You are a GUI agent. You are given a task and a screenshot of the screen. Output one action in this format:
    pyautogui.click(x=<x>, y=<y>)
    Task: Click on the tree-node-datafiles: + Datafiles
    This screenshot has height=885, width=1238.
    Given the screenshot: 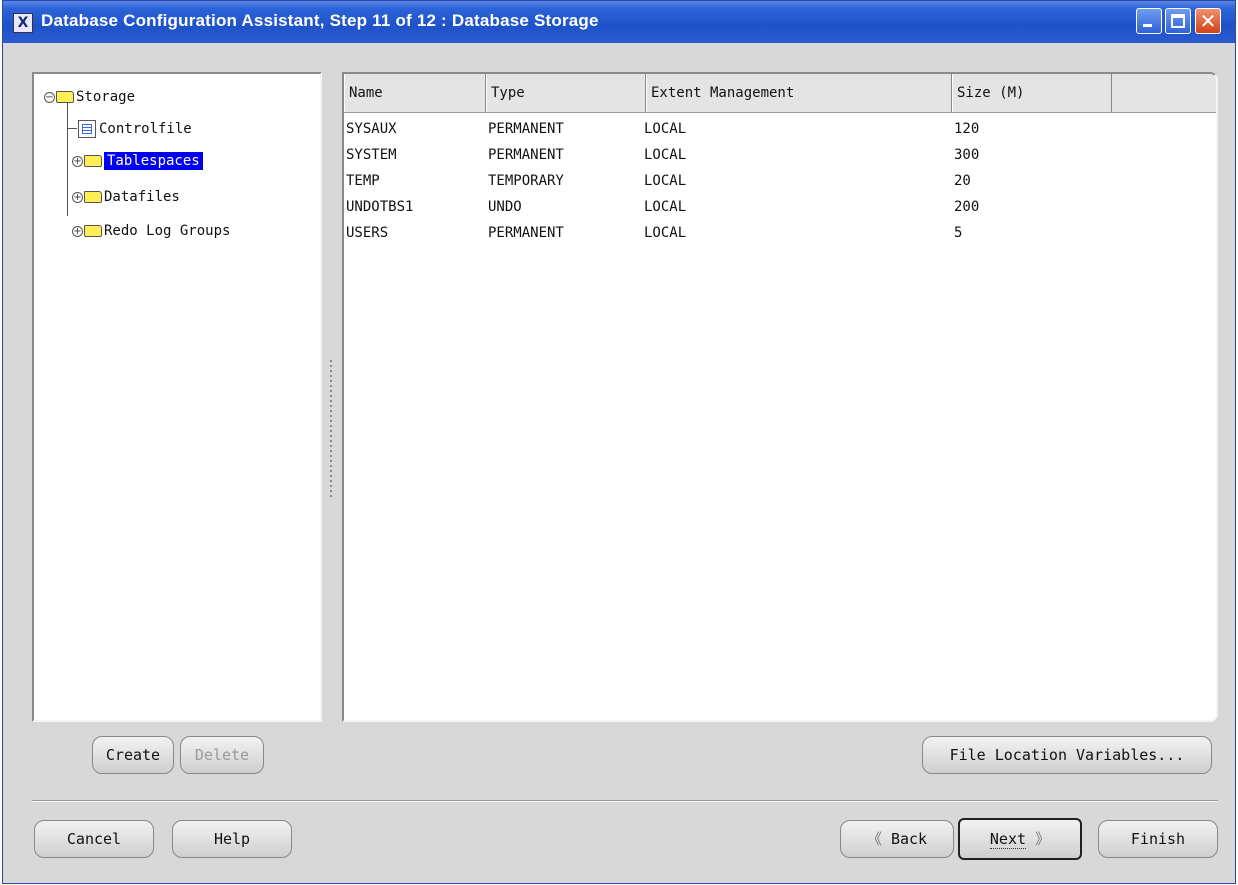 What is the action you would take?
    pyautogui.click(x=126, y=197)
    